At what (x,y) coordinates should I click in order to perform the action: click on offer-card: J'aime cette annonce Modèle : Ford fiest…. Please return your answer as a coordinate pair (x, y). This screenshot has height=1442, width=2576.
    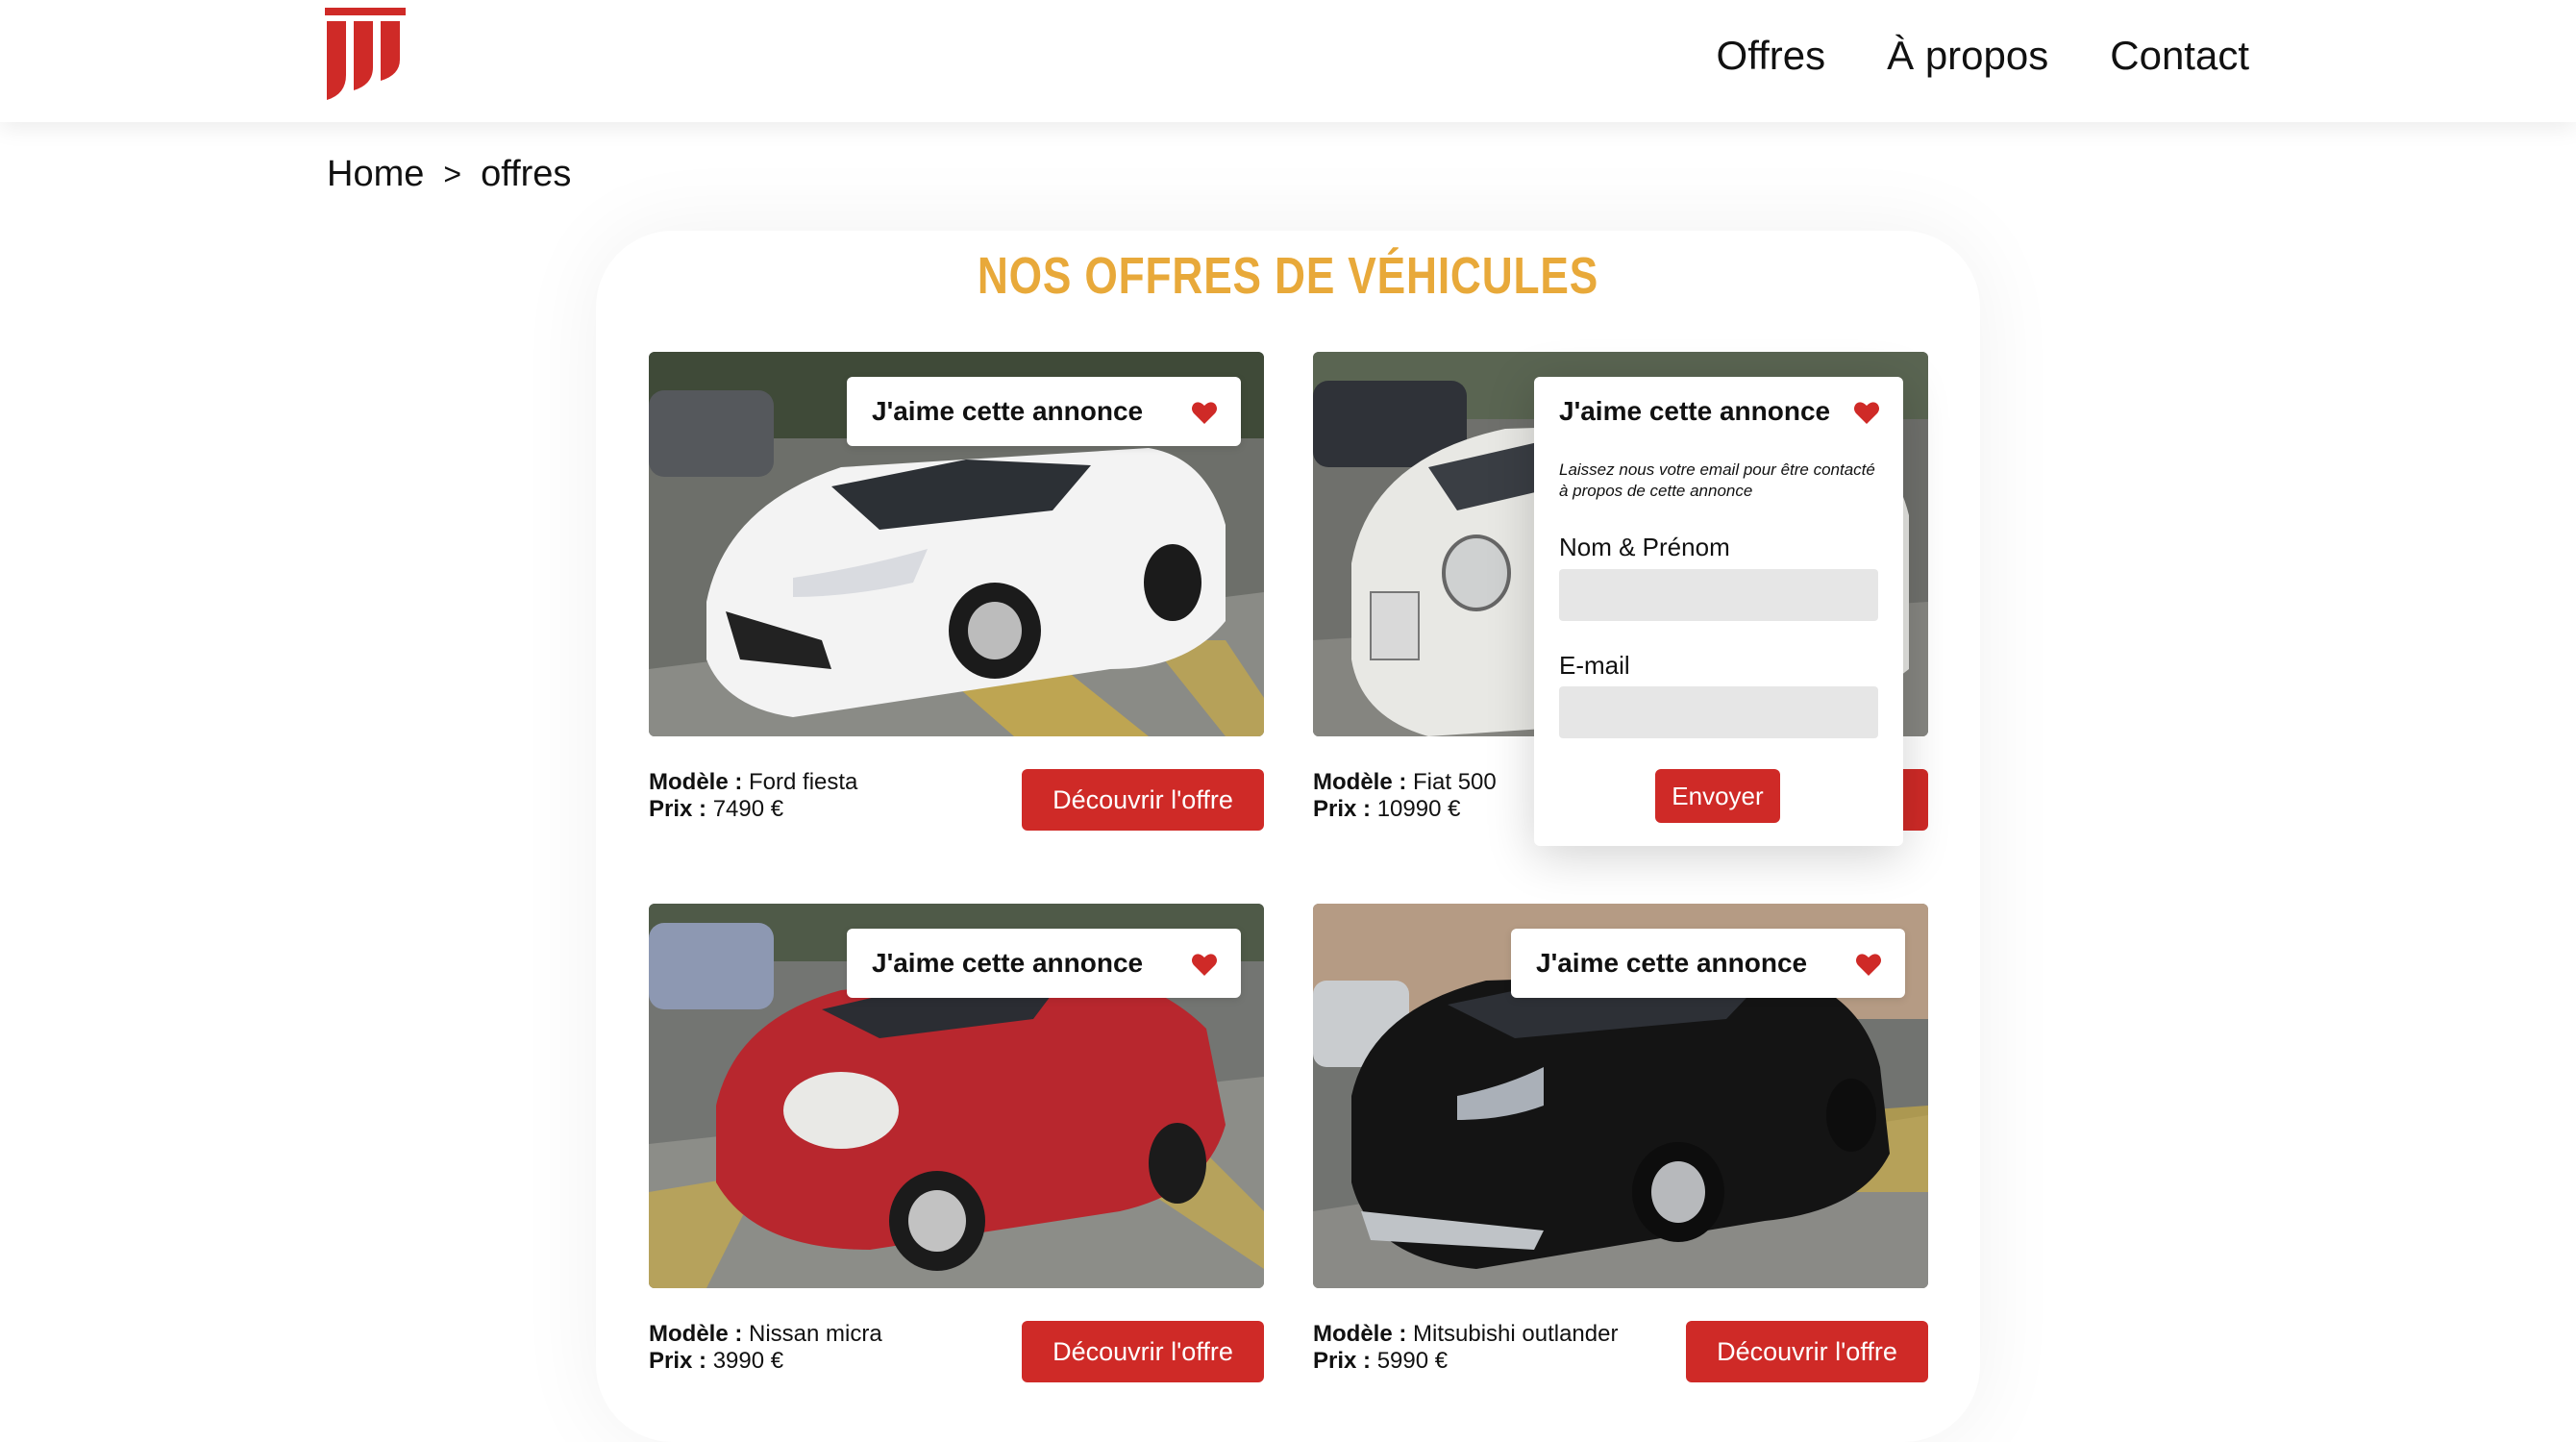
    Looking at the image, I should click on (956, 591).